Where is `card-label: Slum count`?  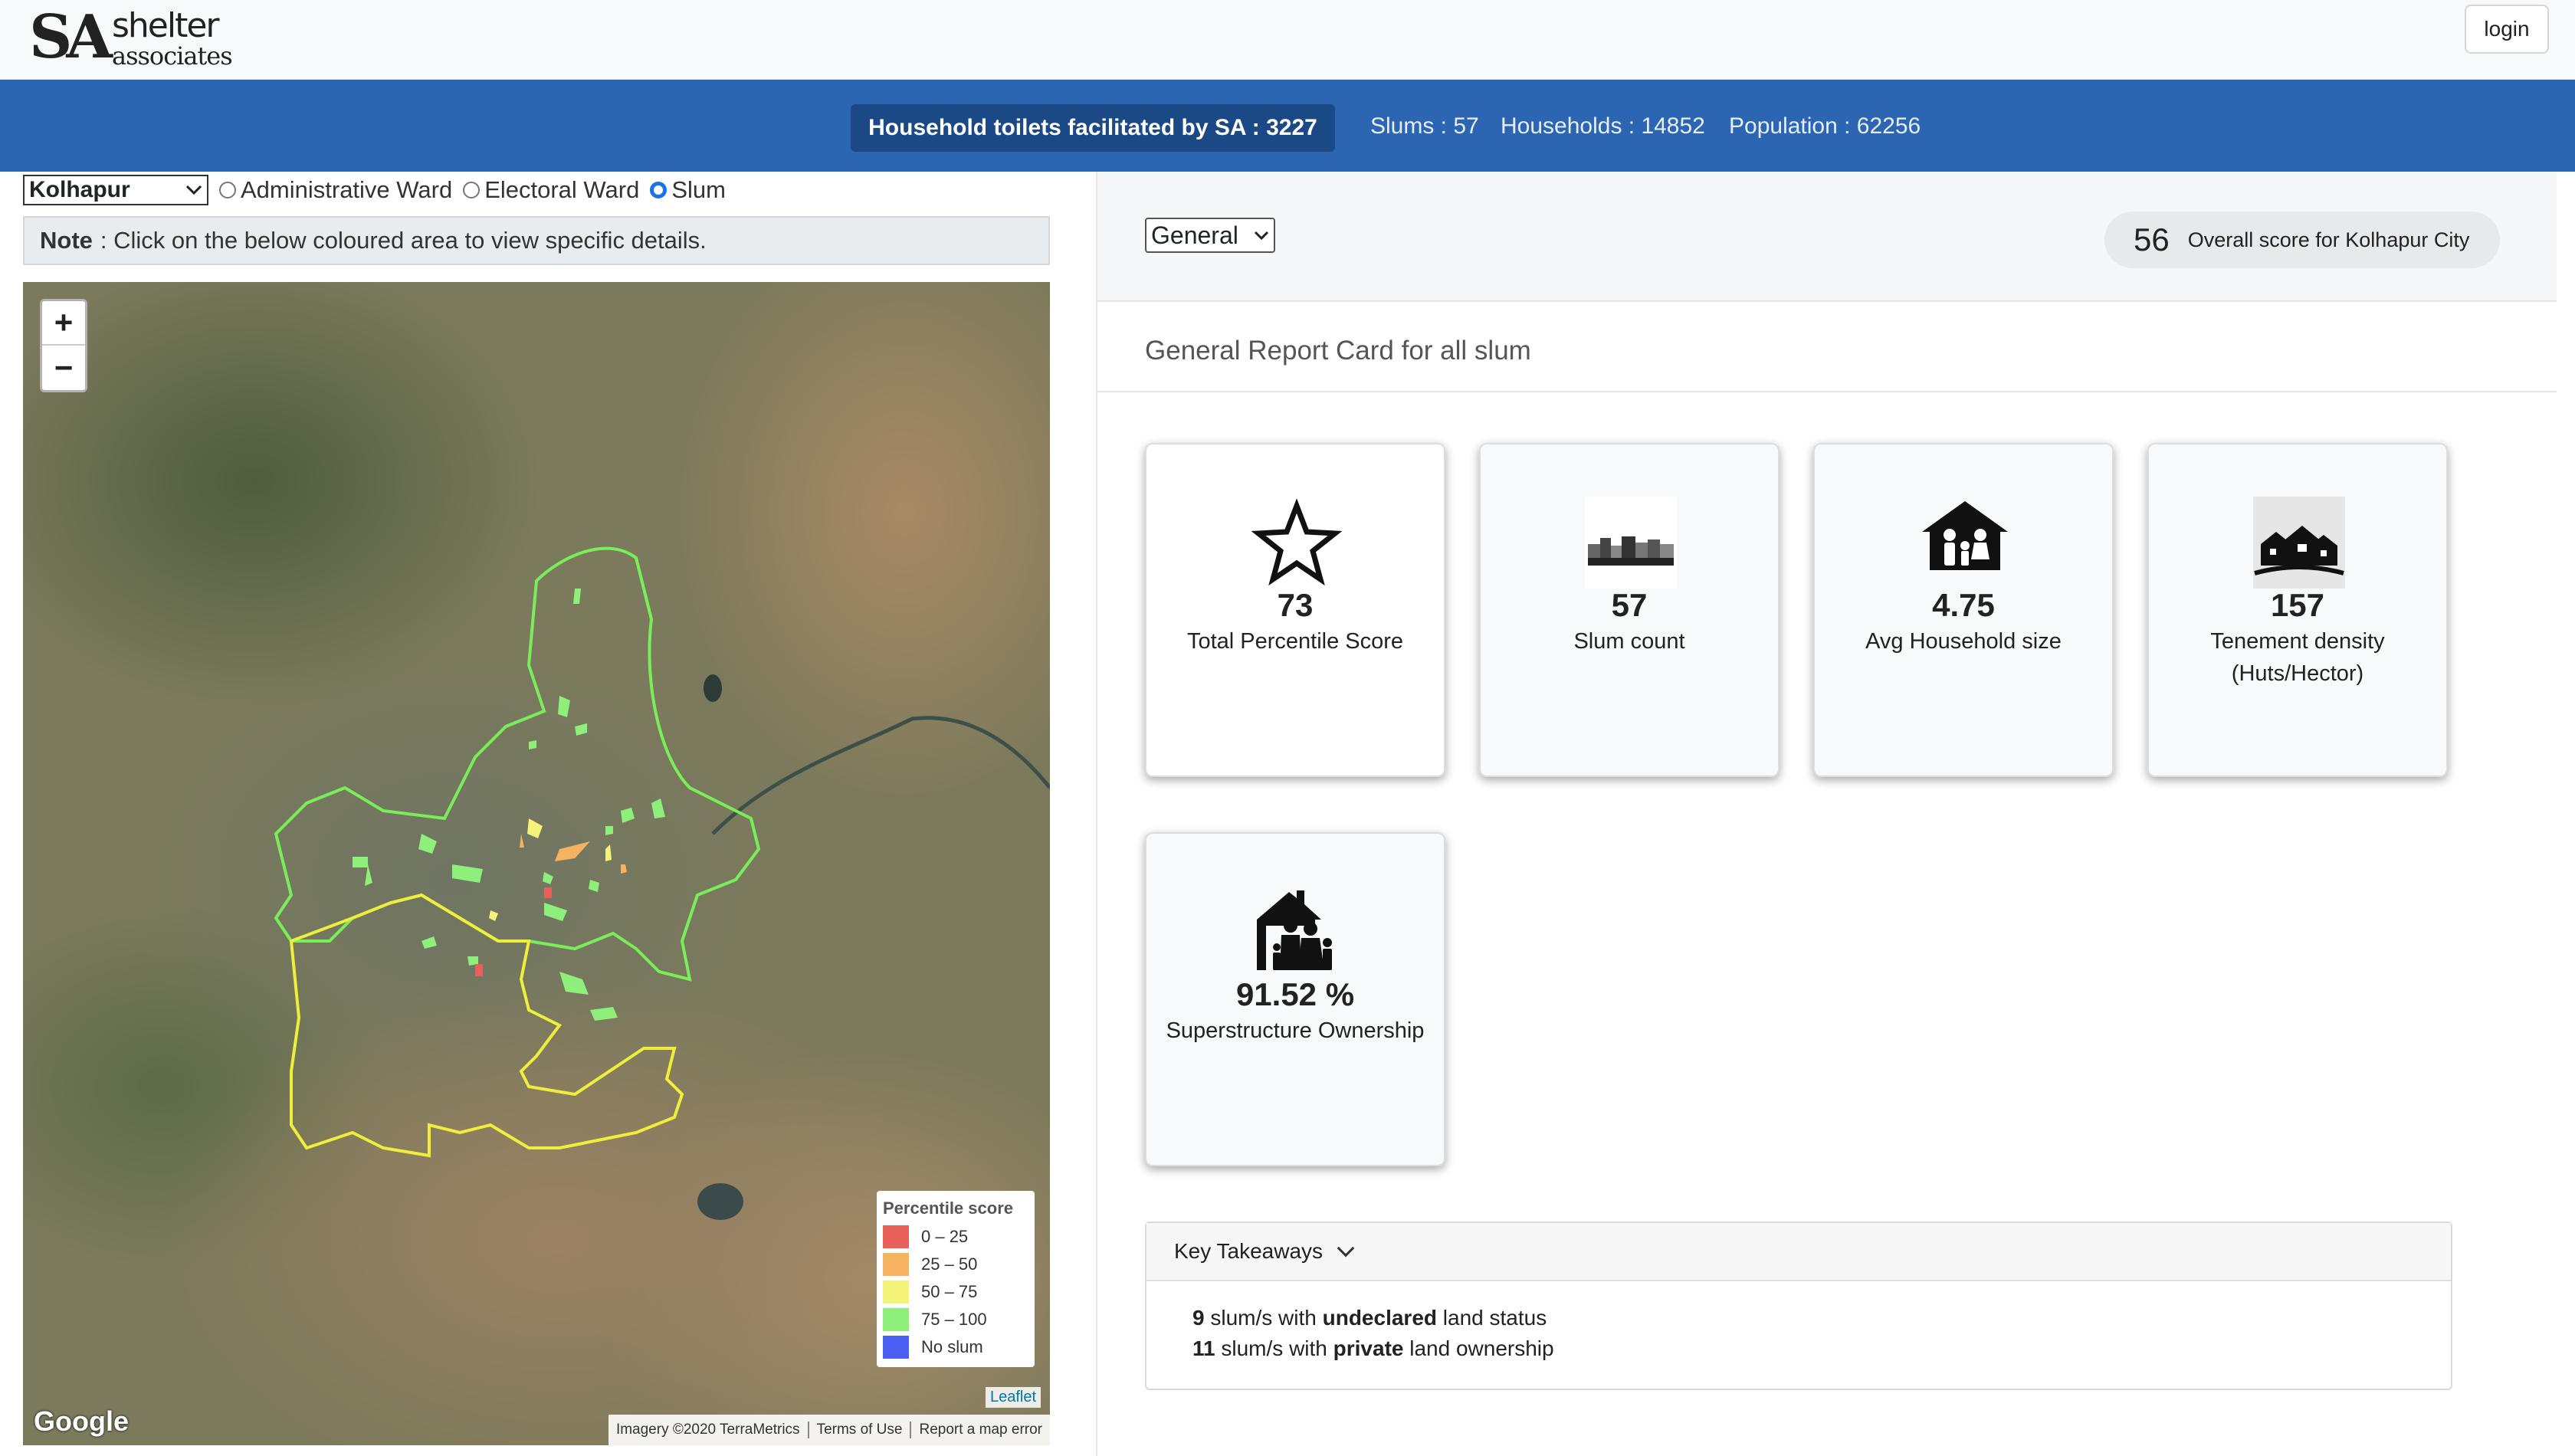
card-label: Slum count is located at coordinates (1629, 641).